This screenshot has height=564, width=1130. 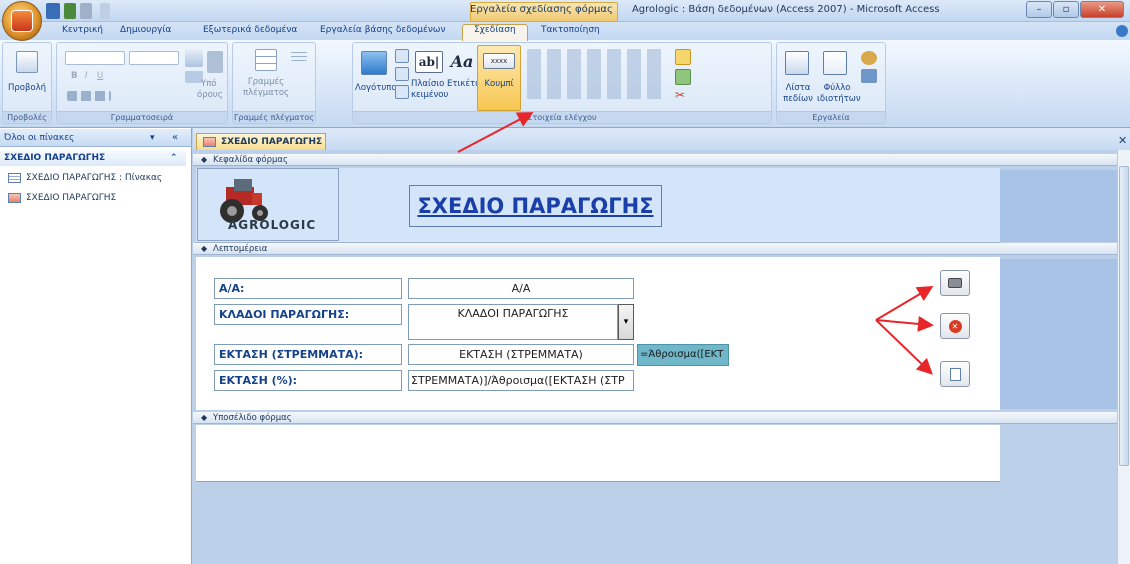 I want to click on gridlines-label-1: Γραμμές, so click(x=266, y=82).